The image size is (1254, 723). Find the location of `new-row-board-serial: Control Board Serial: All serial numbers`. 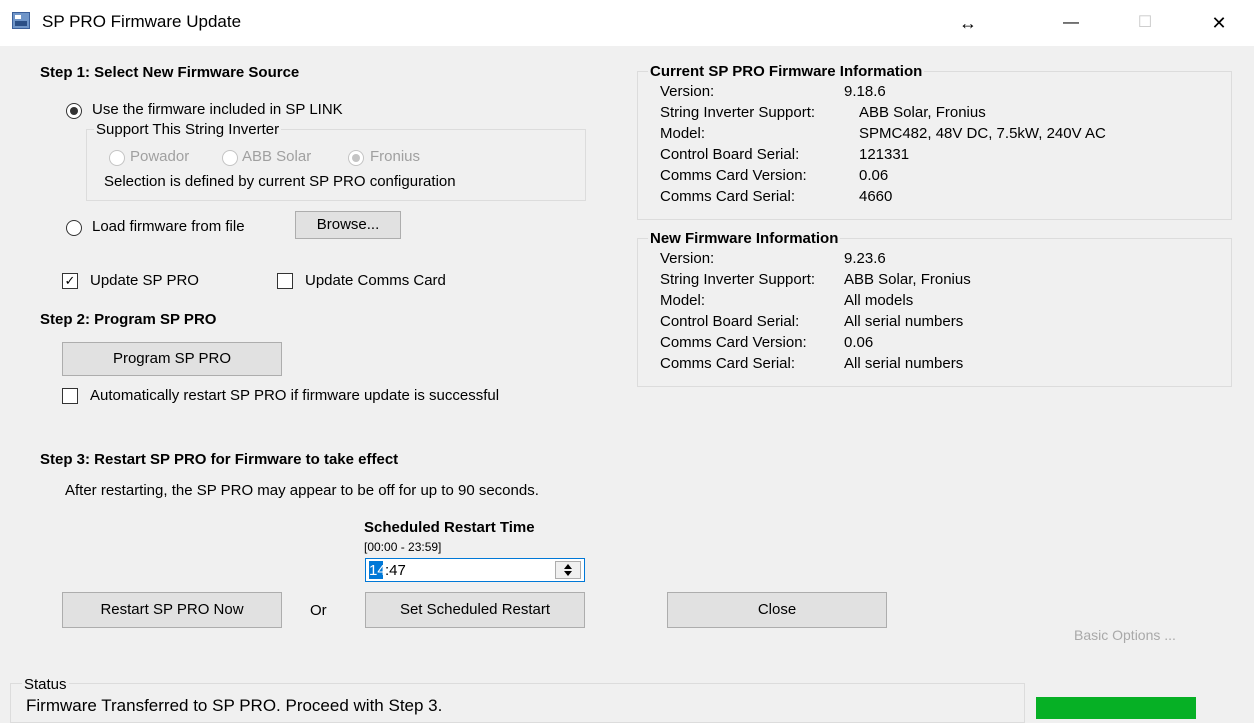

new-row-board-serial: Control Board Serial: All serial numbers is located at coordinates (940, 323).